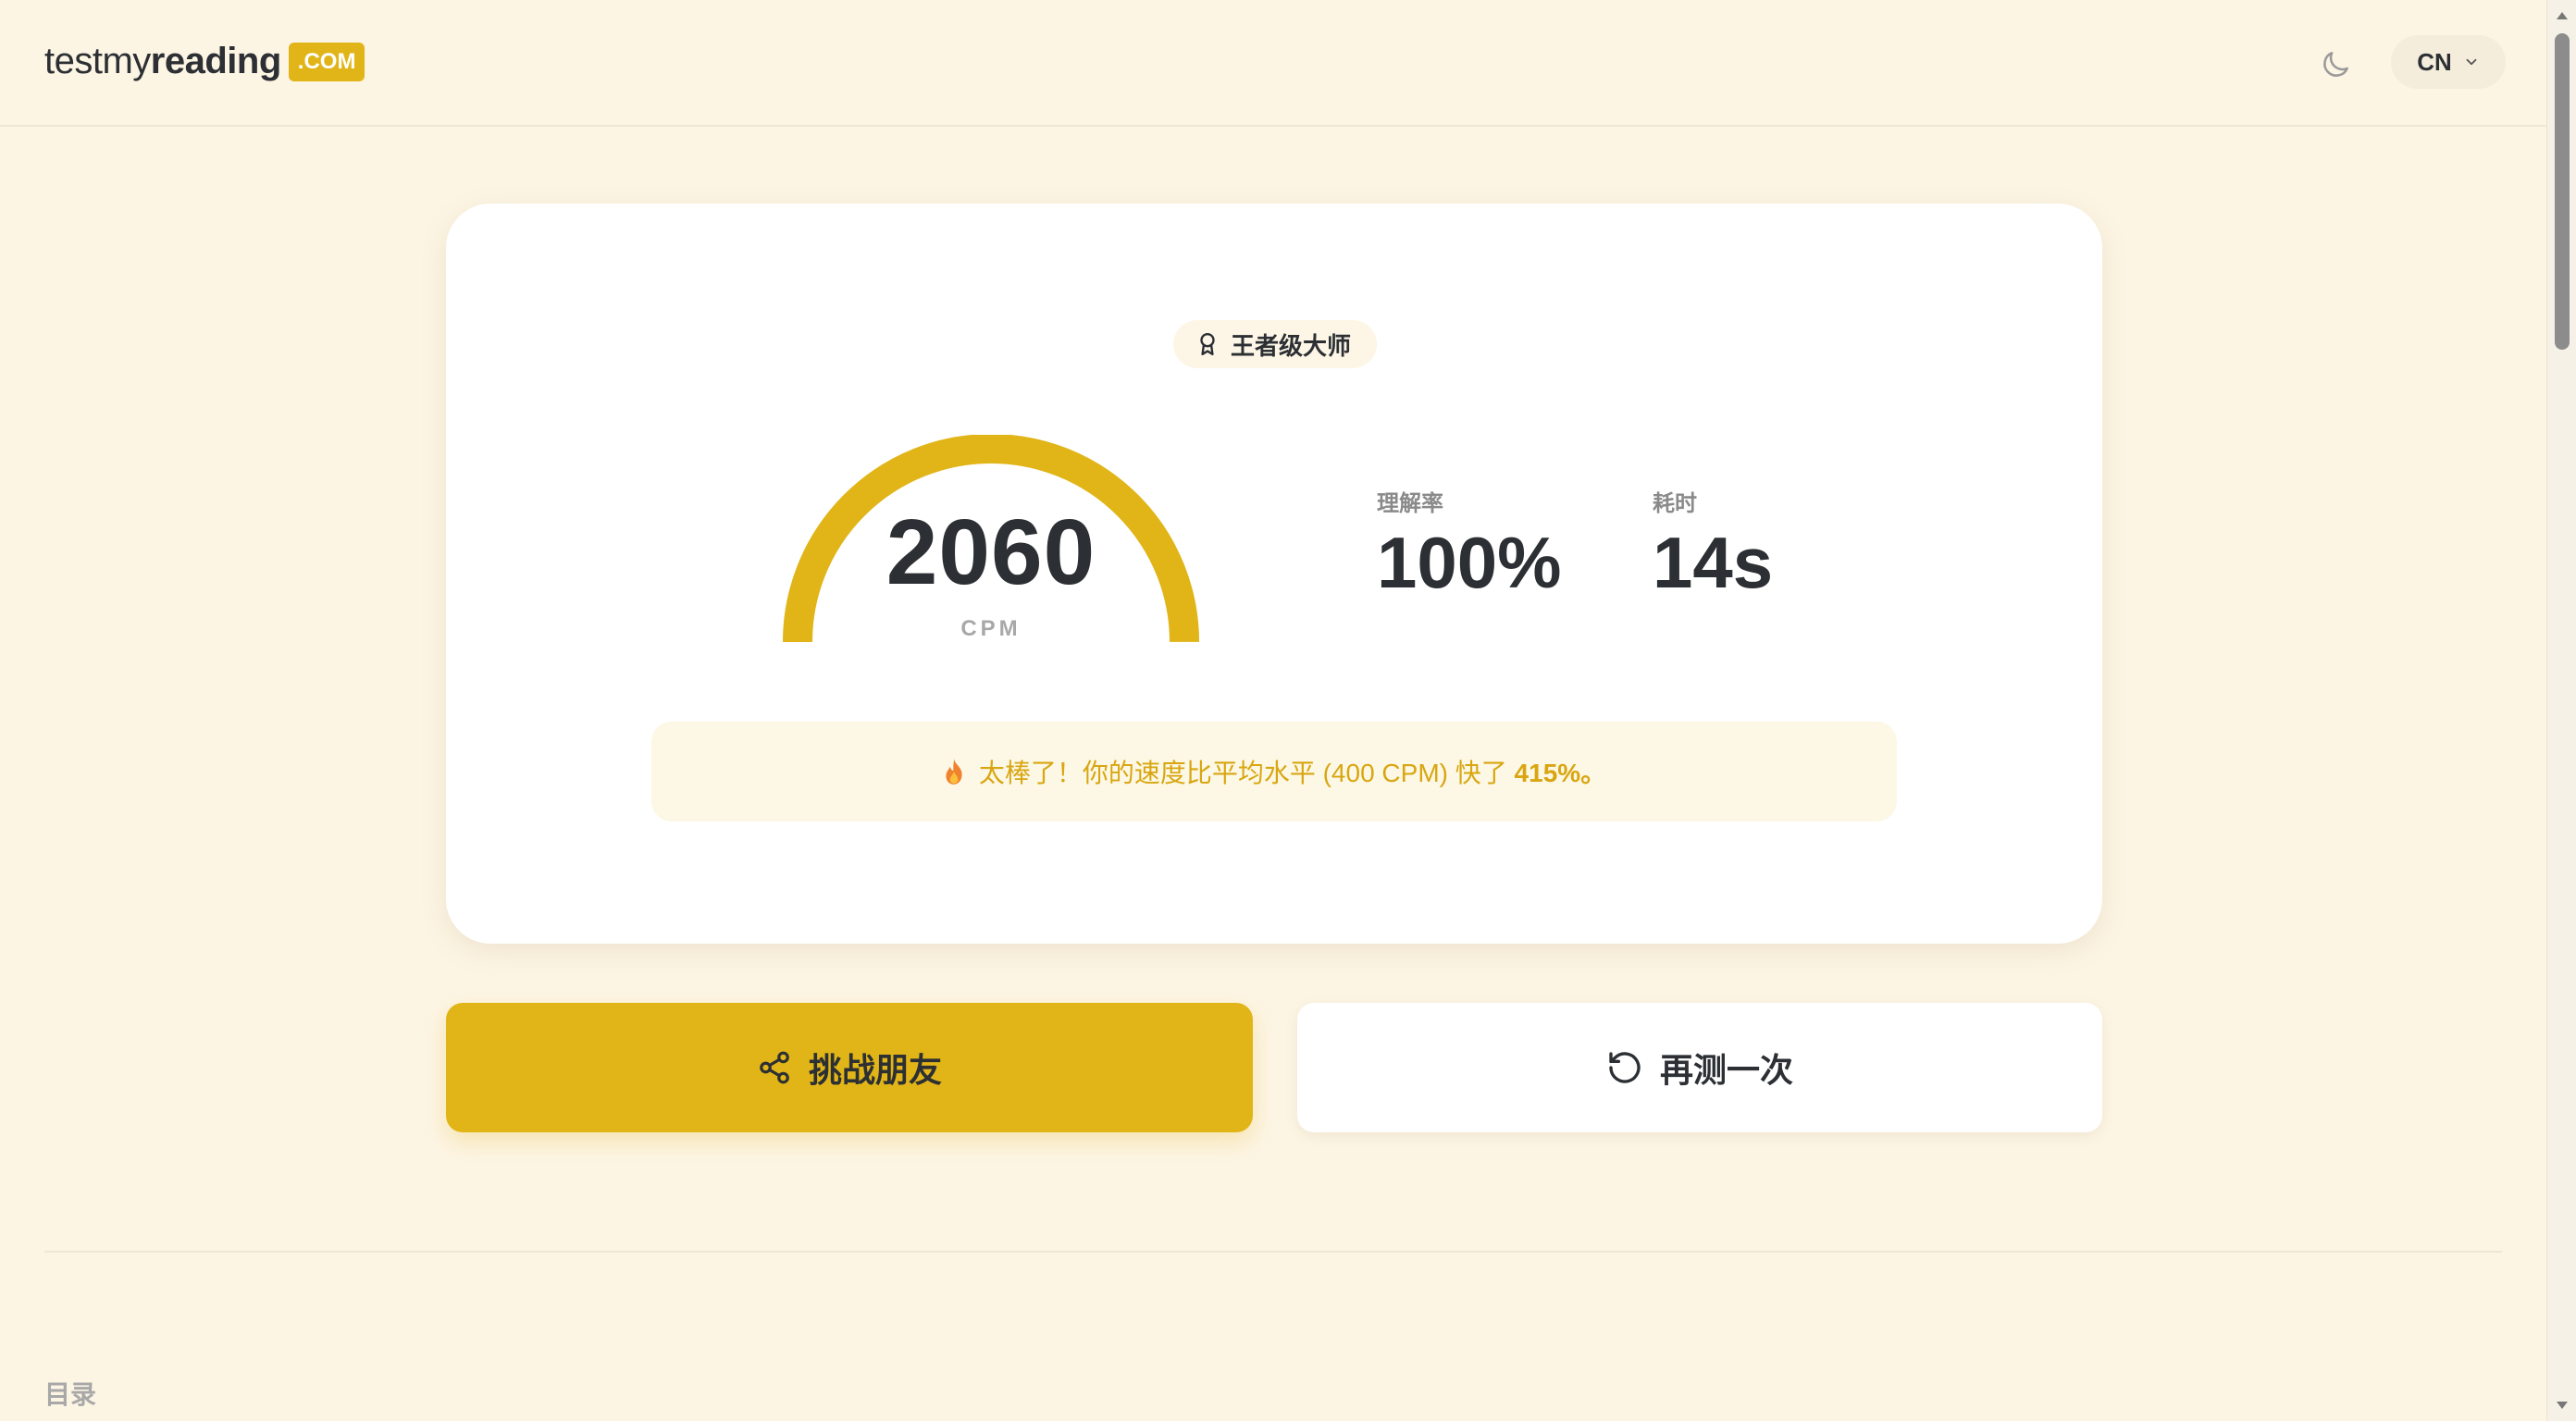  I want to click on retry-button-label: 再测一次, so click(1726, 1070).